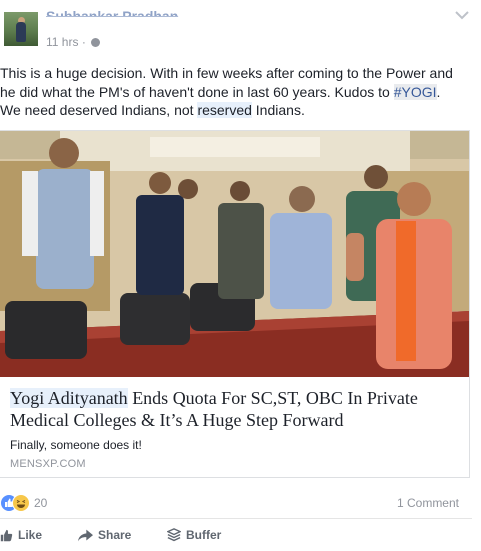 Image resolution: width=481 pixels, height=551 pixels. I want to click on post-meta: 11 hrs ·, so click(73, 42).